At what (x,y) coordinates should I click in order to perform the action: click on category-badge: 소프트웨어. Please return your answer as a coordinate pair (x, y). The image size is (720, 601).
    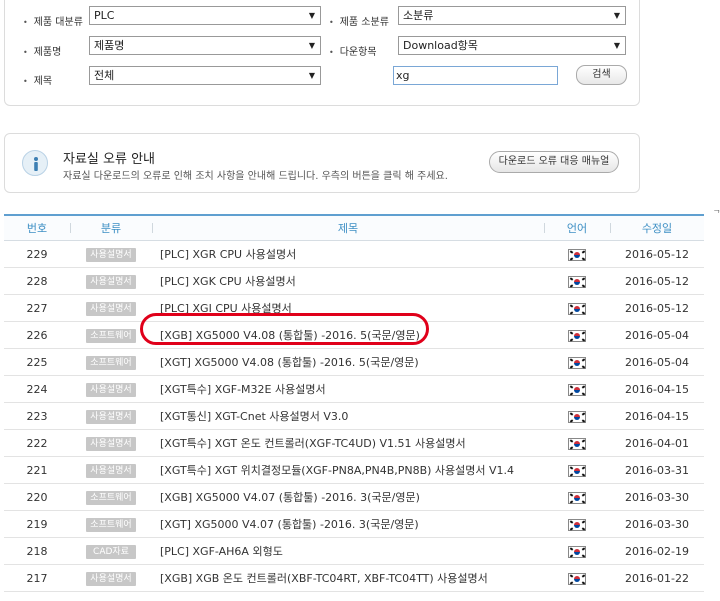
    Looking at the image, I should click on (111, 524).